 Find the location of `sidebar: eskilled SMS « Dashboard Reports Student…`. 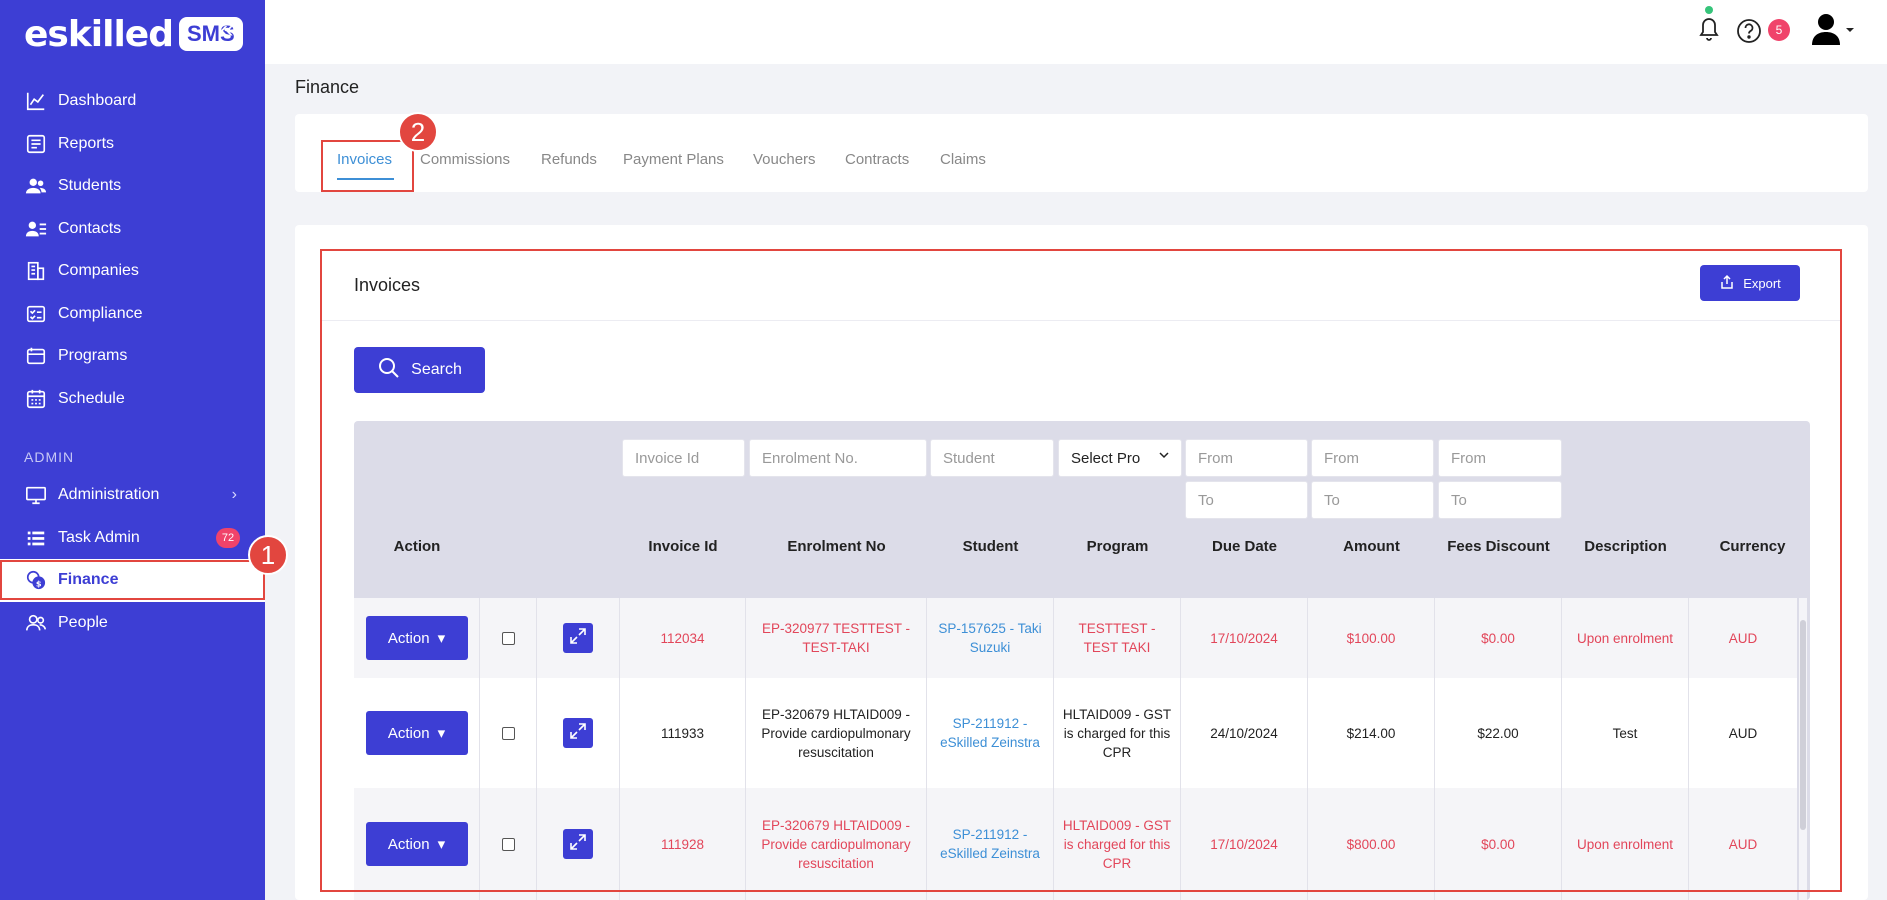

sidebar: eskilled SMS « Dashboard Reports Student… is located at coordinates (132, 450).